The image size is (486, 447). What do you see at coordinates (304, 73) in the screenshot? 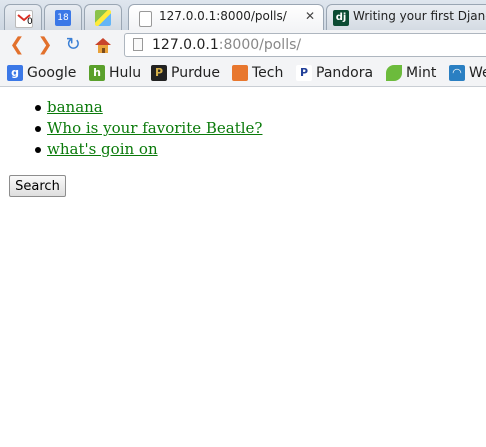
I see `pandora-icon: P` at bounding box center [304, 73].